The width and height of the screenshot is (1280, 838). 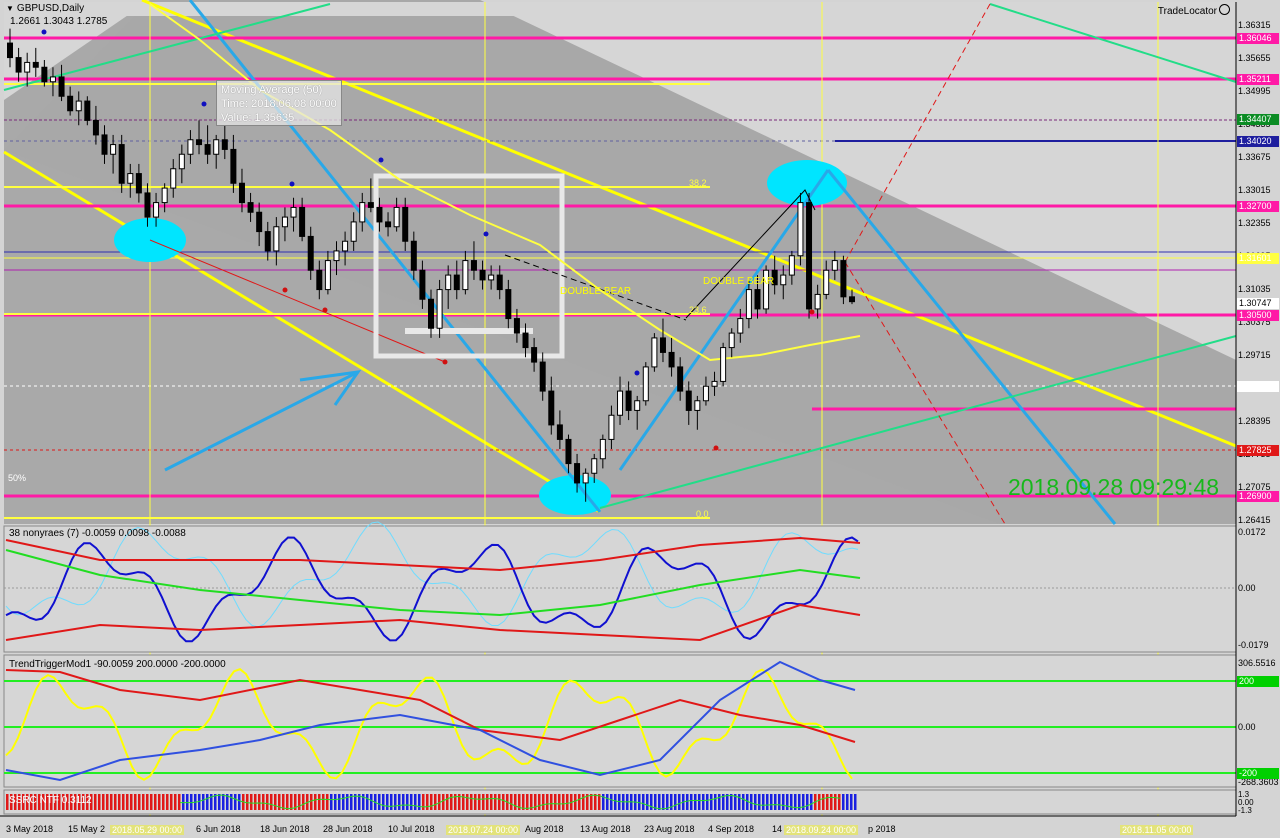 I want to click on date-label: 4 Sep 2018, so click(x=731, y=829).